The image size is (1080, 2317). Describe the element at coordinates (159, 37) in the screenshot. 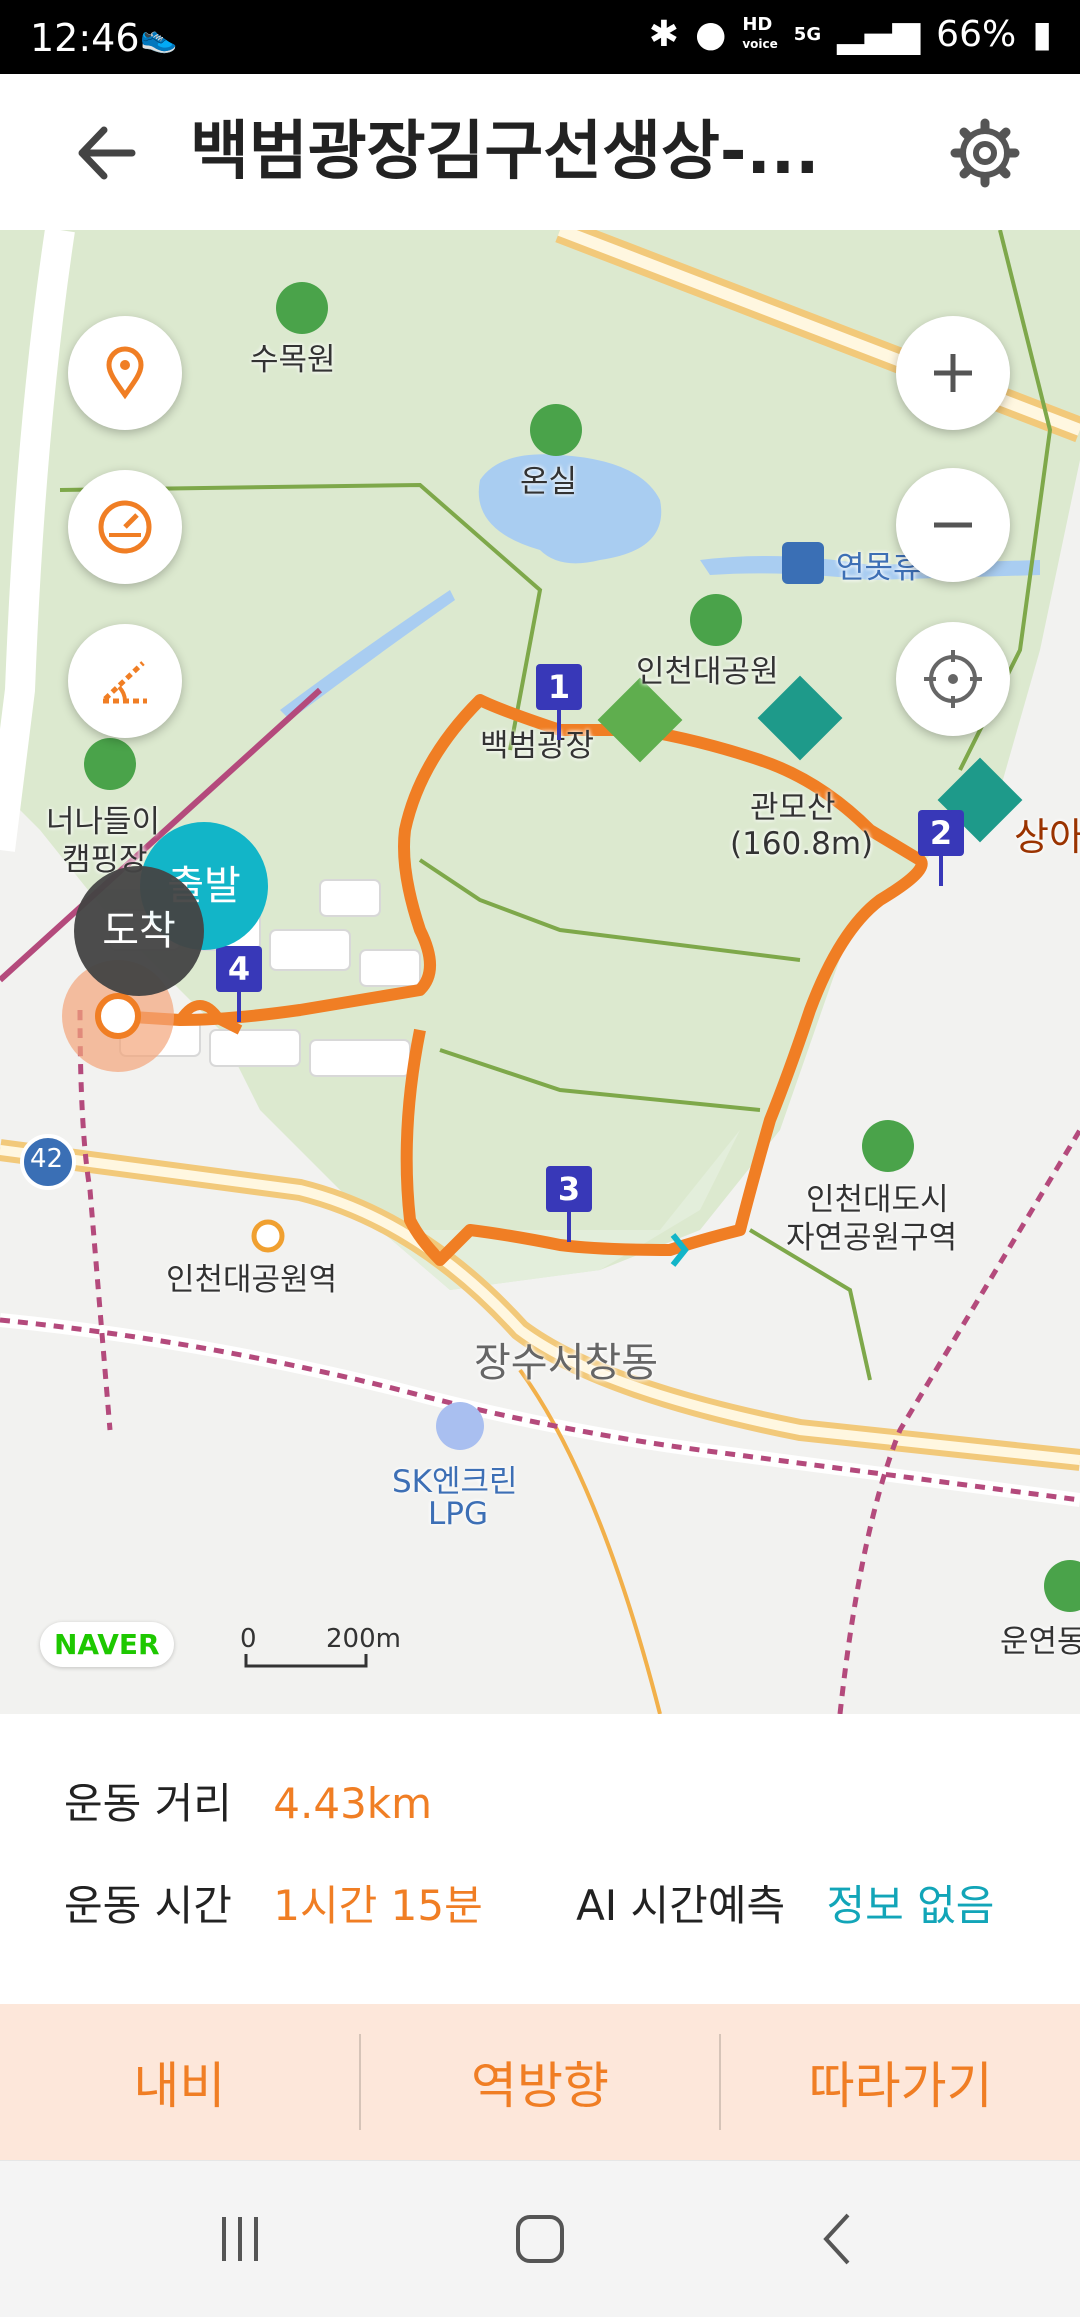

I see `step-counter-icon: 👟` at that location.